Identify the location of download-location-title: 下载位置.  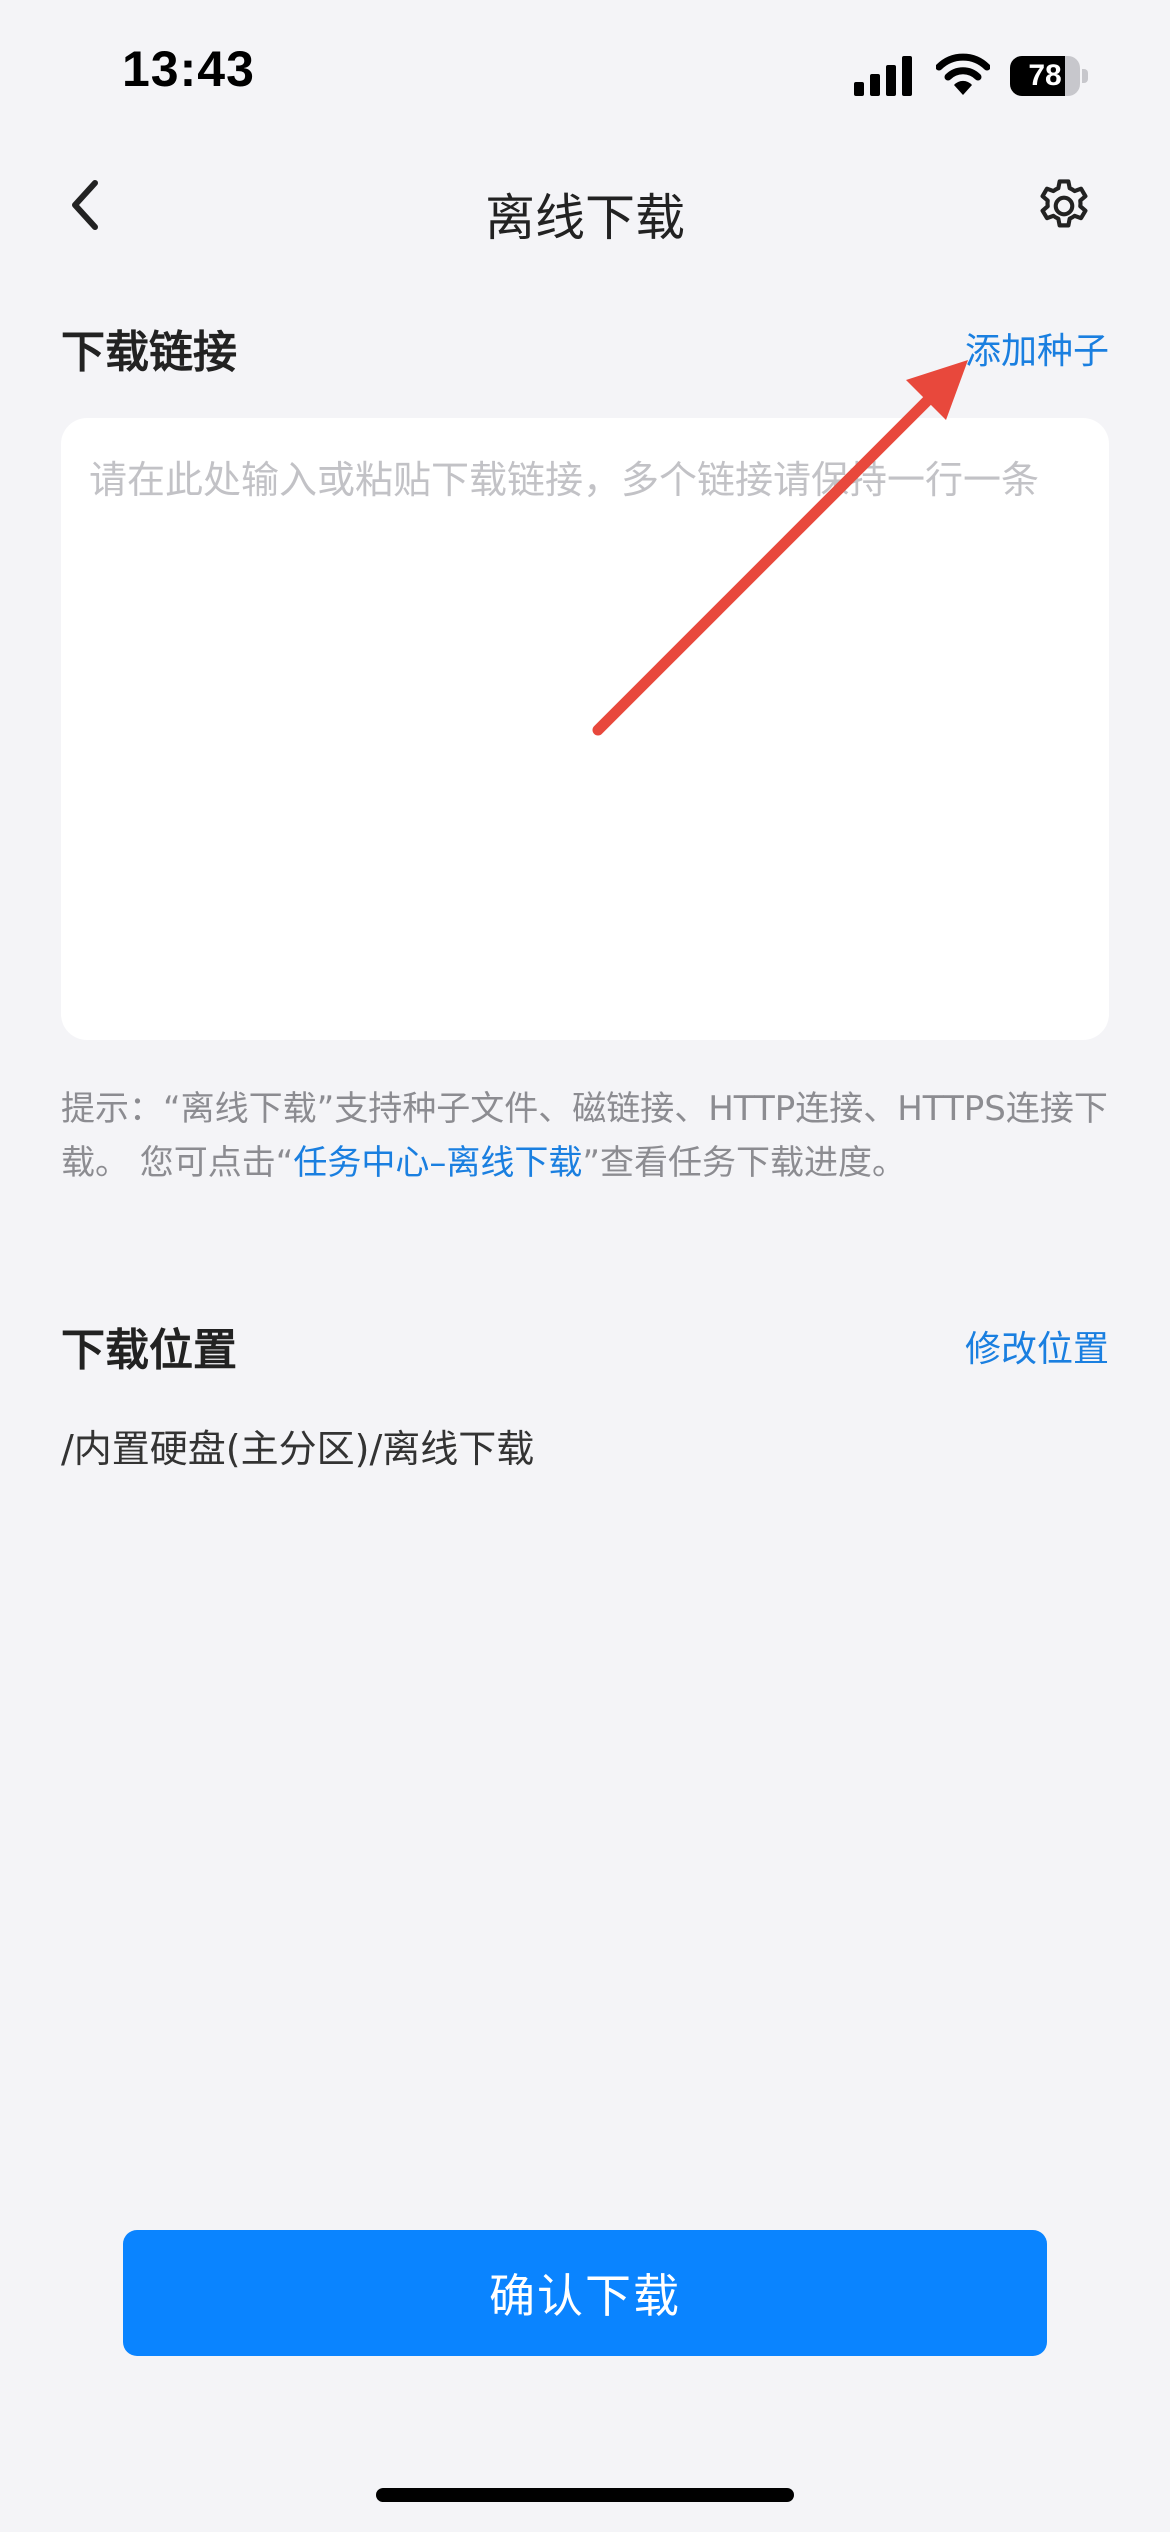
(149, 1350).